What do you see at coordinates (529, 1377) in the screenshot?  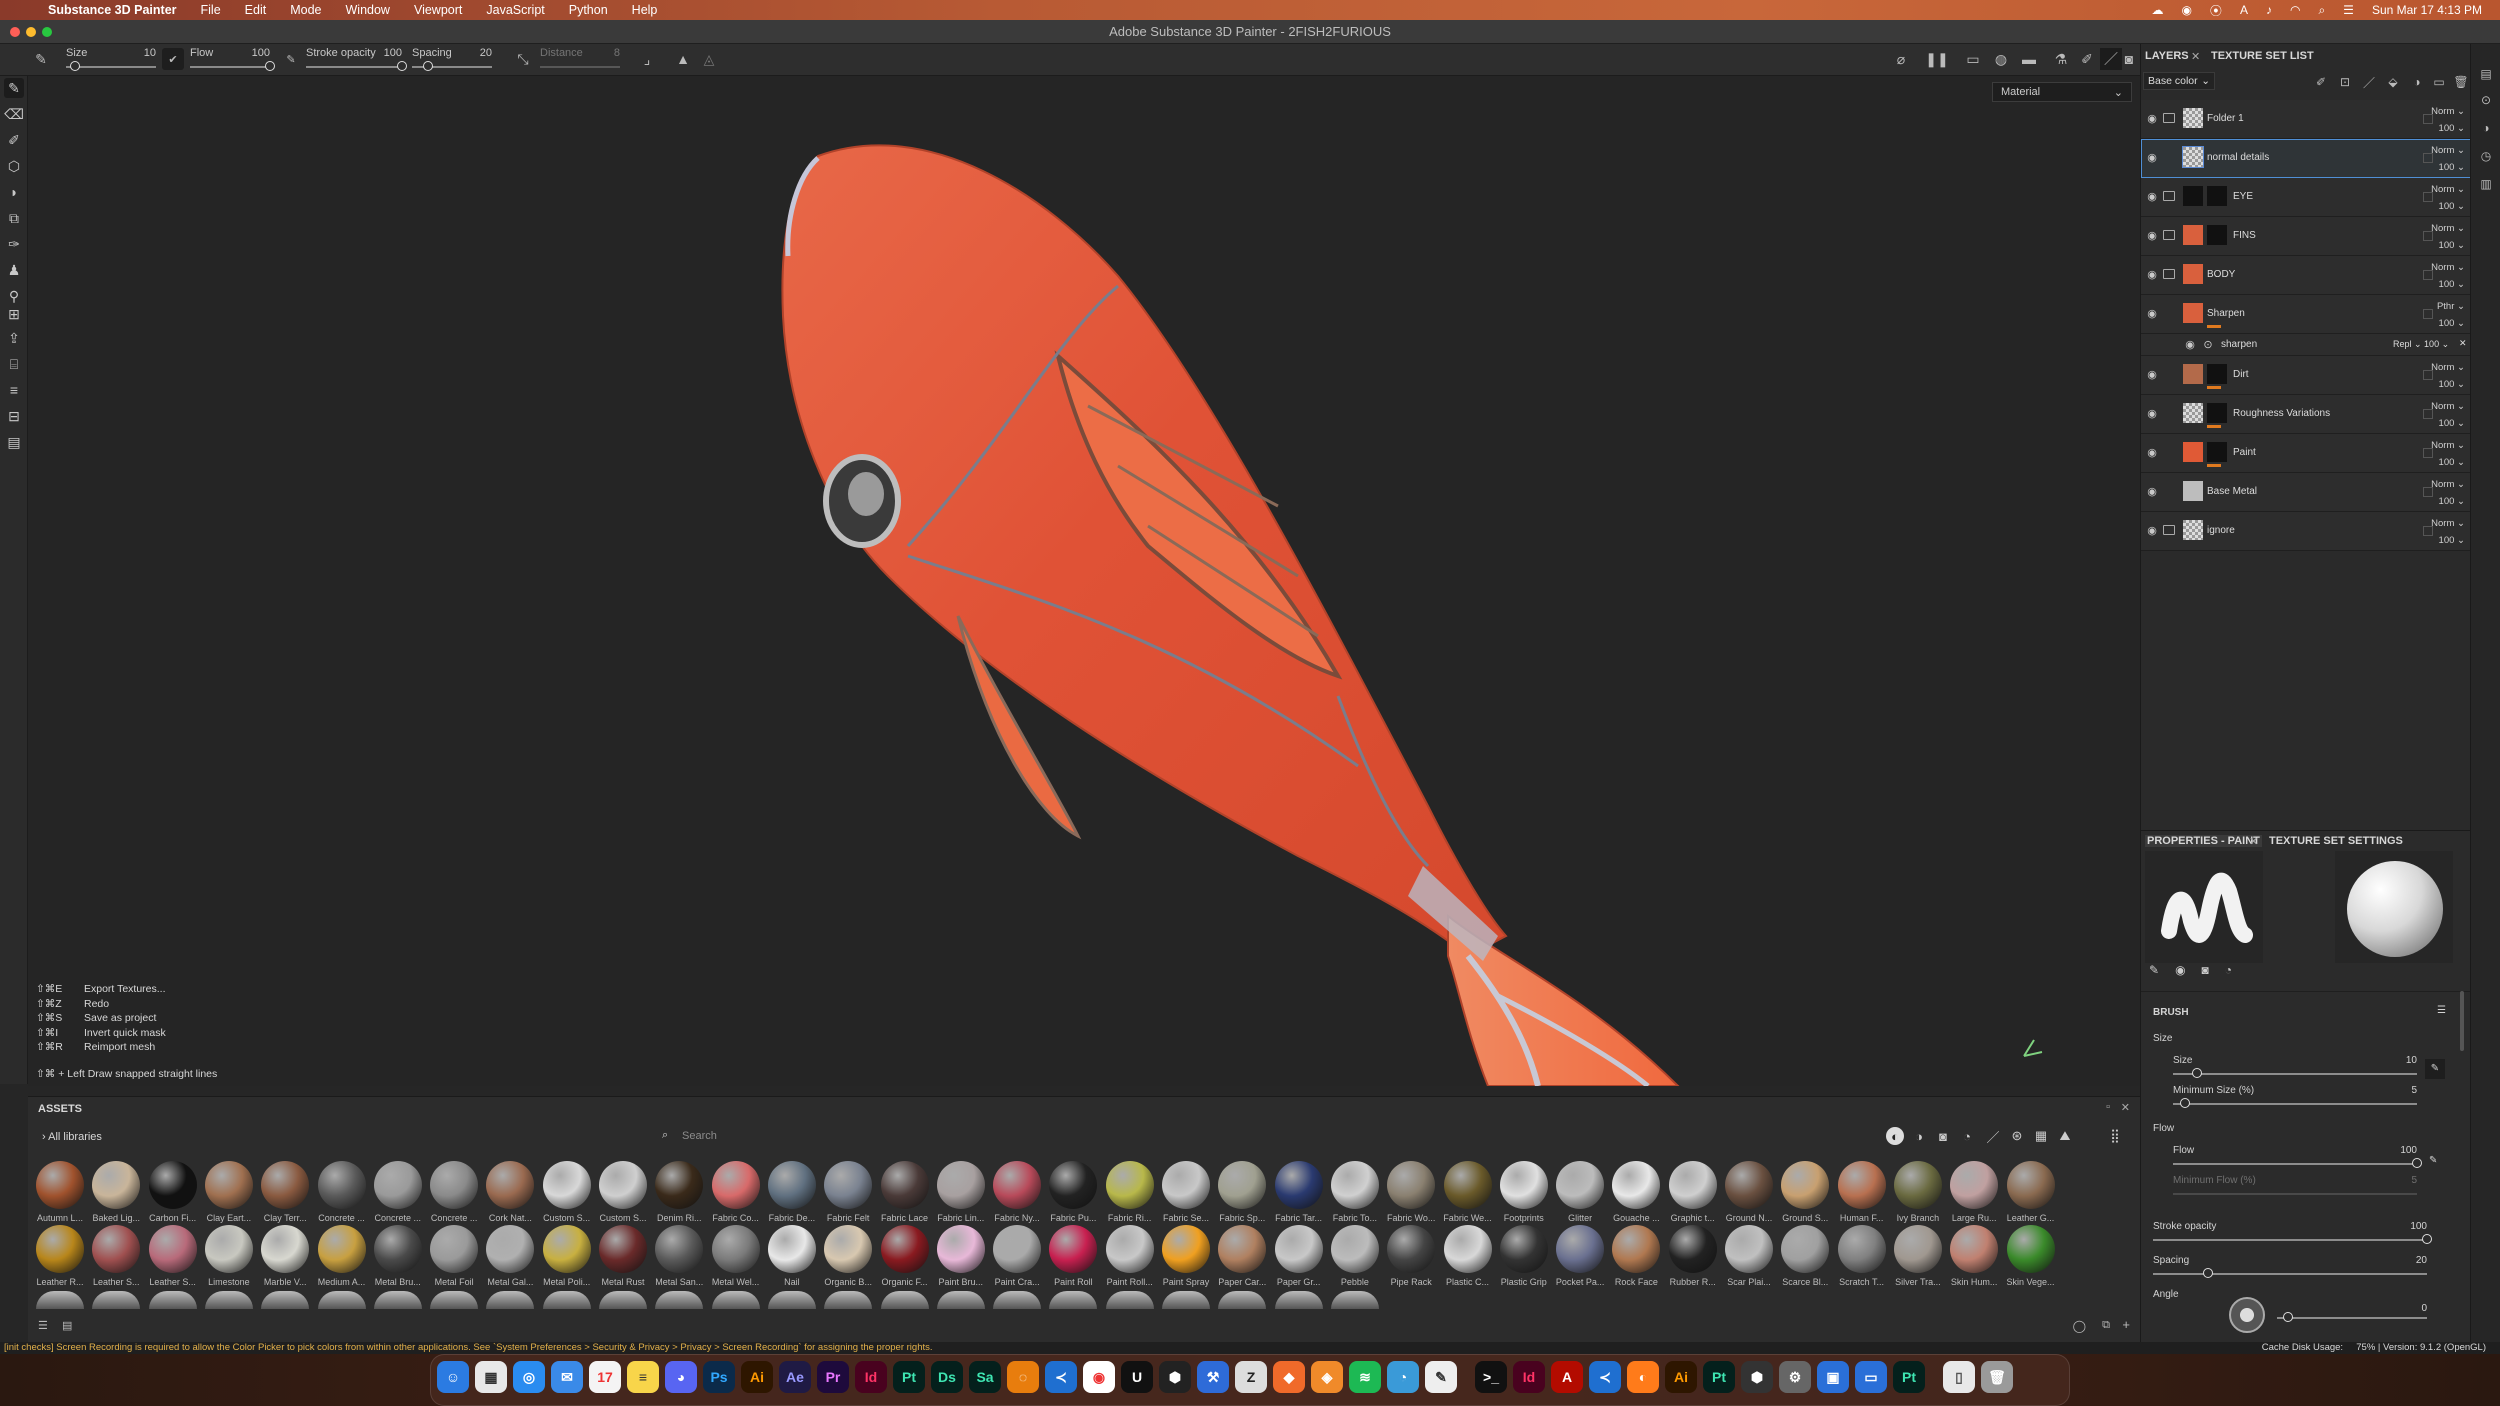 I see `safari-icon: ◎` at bounding box center [529, 1377].